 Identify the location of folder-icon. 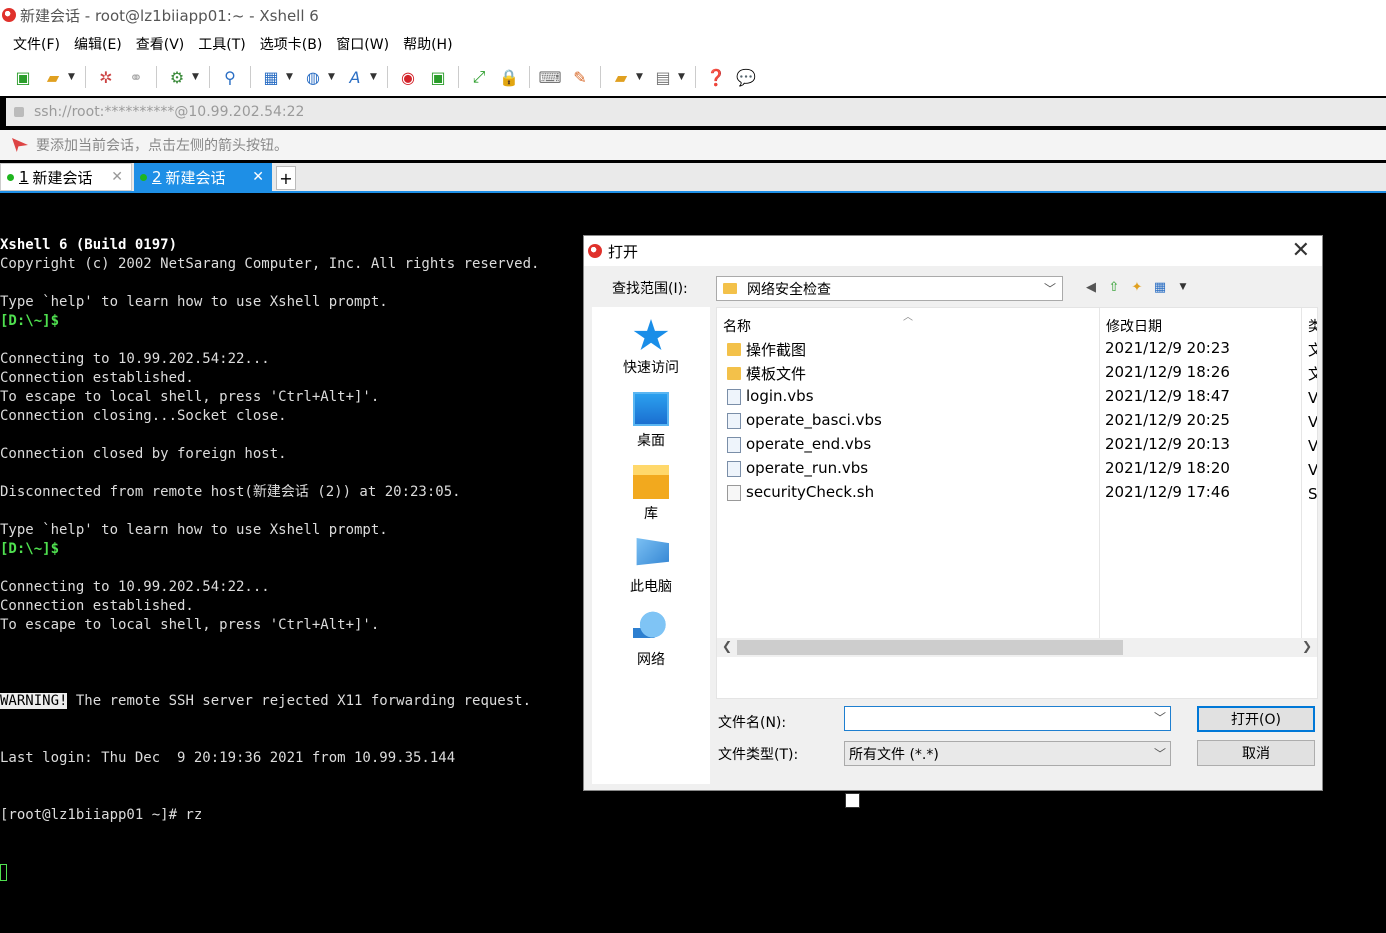
(734, 373).